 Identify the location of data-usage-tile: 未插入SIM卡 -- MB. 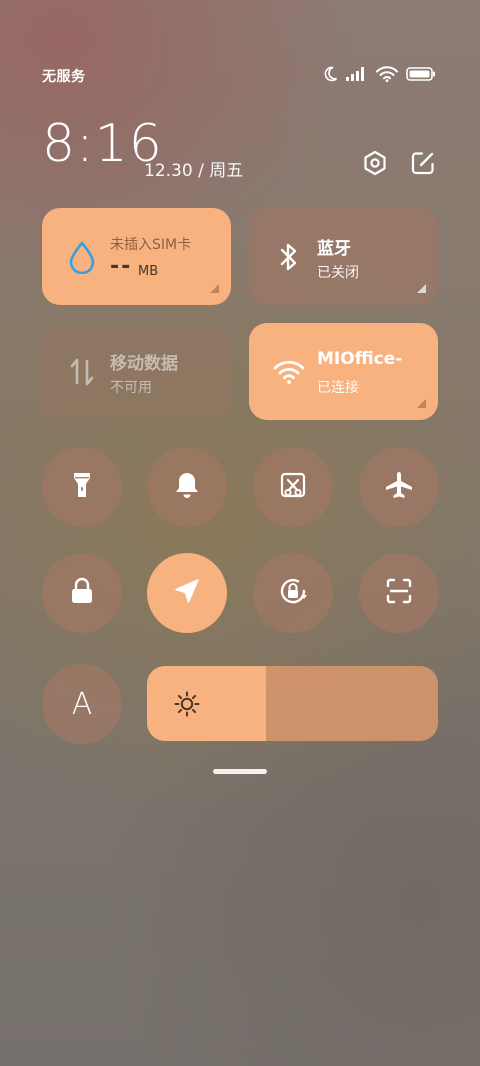
(136, 256).